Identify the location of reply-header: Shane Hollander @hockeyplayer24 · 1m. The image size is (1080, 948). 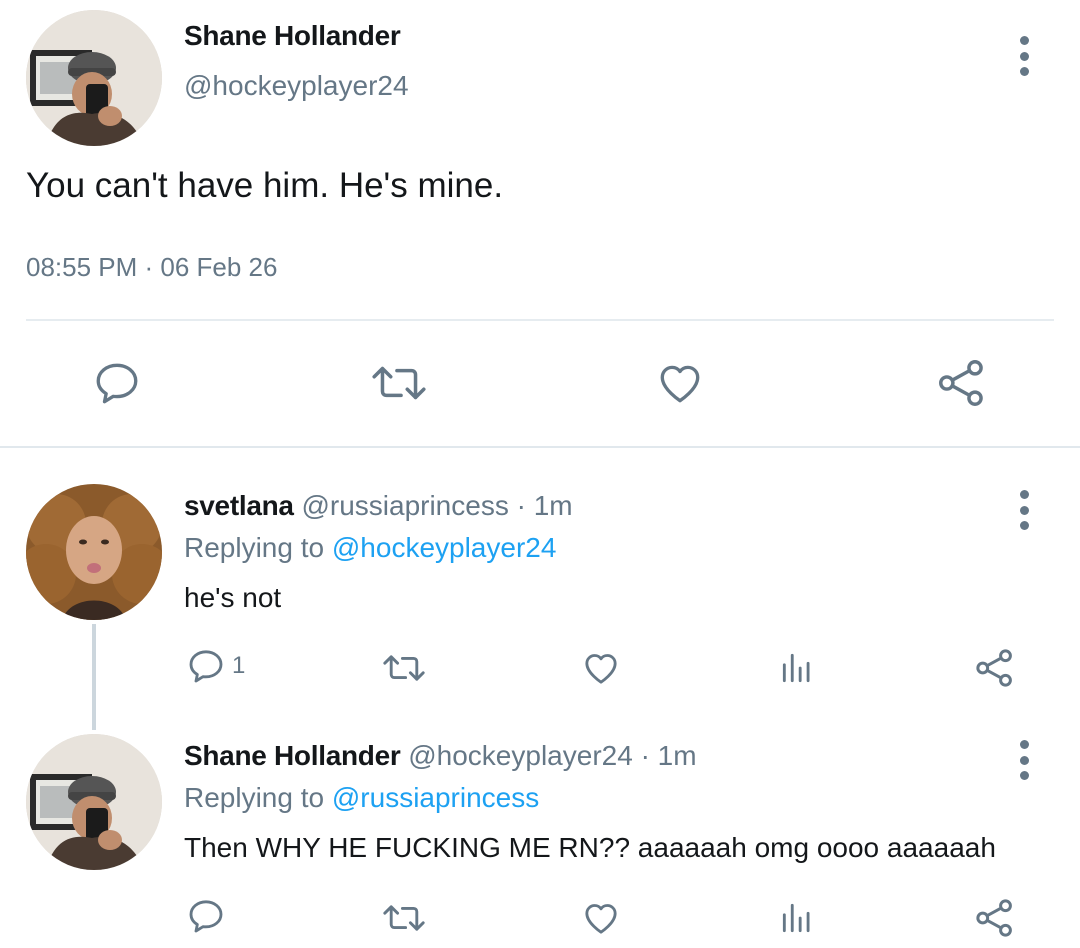
(440, 756).